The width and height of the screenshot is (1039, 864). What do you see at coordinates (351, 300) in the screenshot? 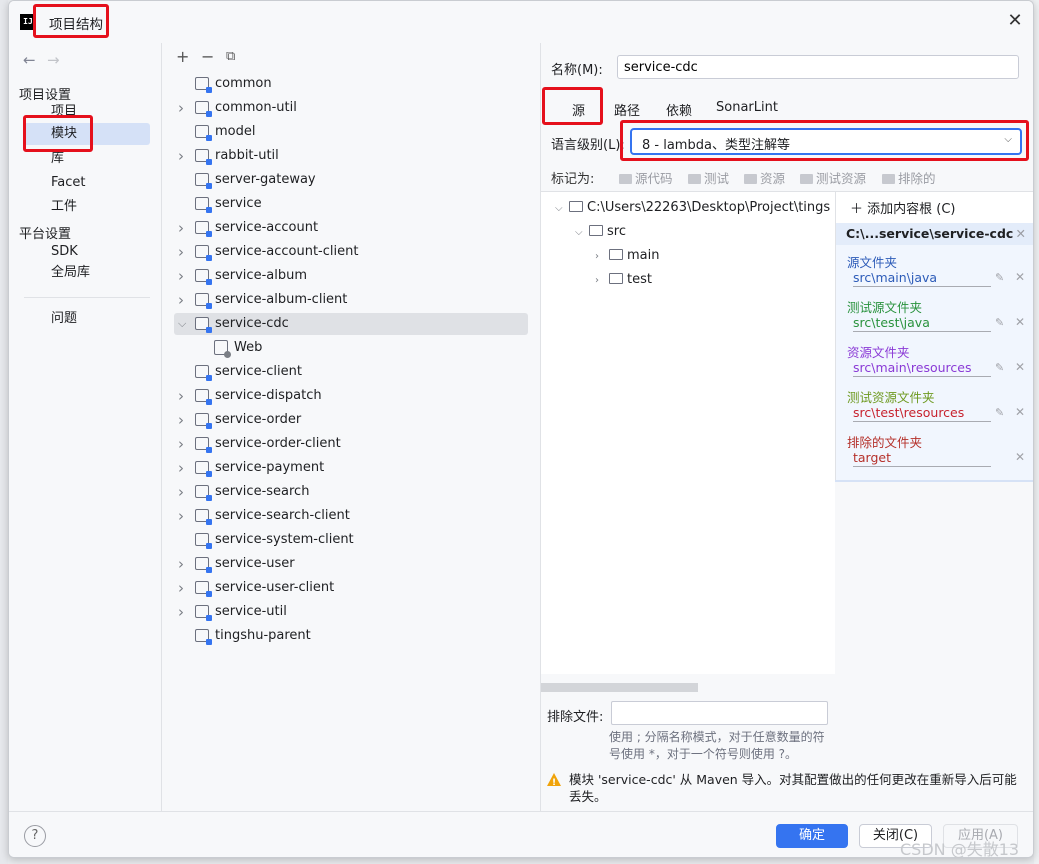
I see `tree-row-module: › service-album-client` at bounding box center [351, 300].